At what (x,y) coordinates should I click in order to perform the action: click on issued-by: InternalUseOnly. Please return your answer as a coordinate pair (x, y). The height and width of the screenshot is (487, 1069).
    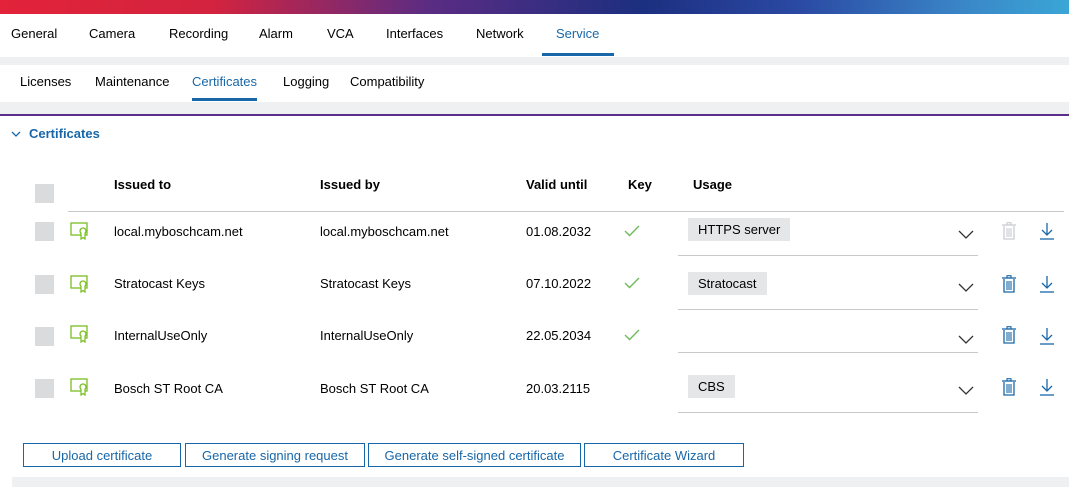
    Looking at the image, I should click on (367, 335).